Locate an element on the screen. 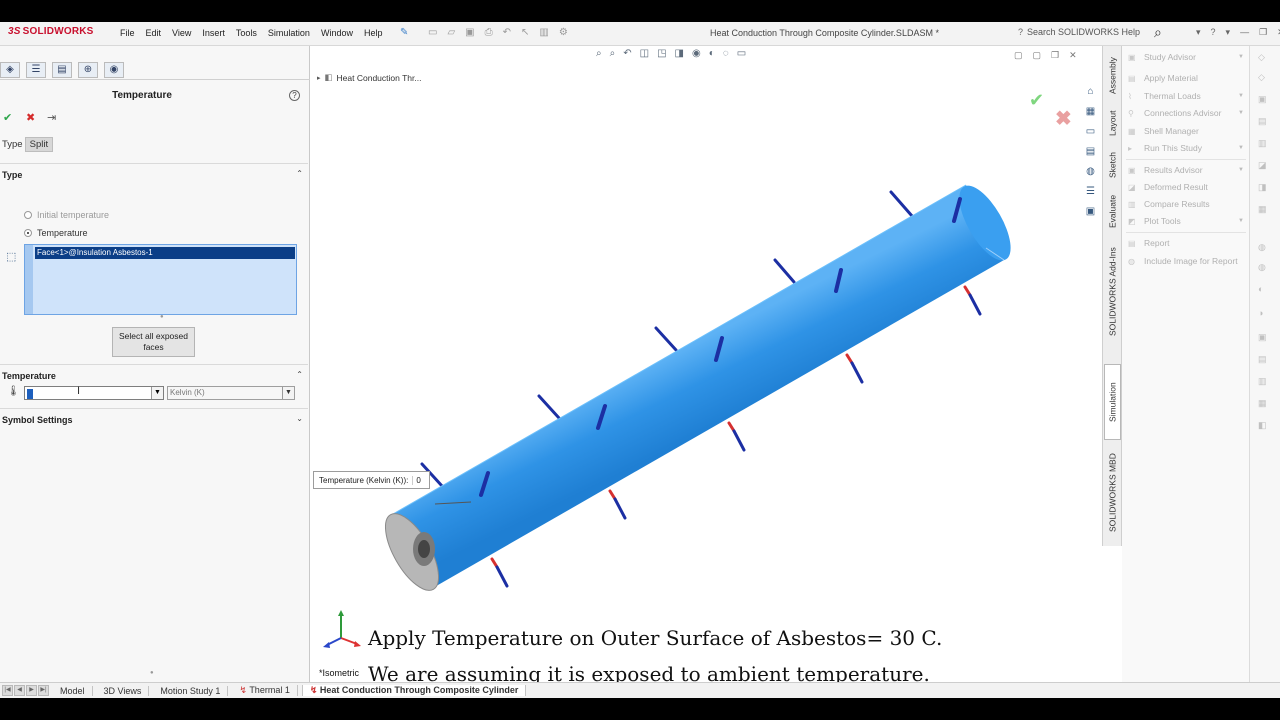 This screenshot has height=720, width=1280. solidworks-logo: 3S SOLIDWORKS is located at coordinates (51, 31).